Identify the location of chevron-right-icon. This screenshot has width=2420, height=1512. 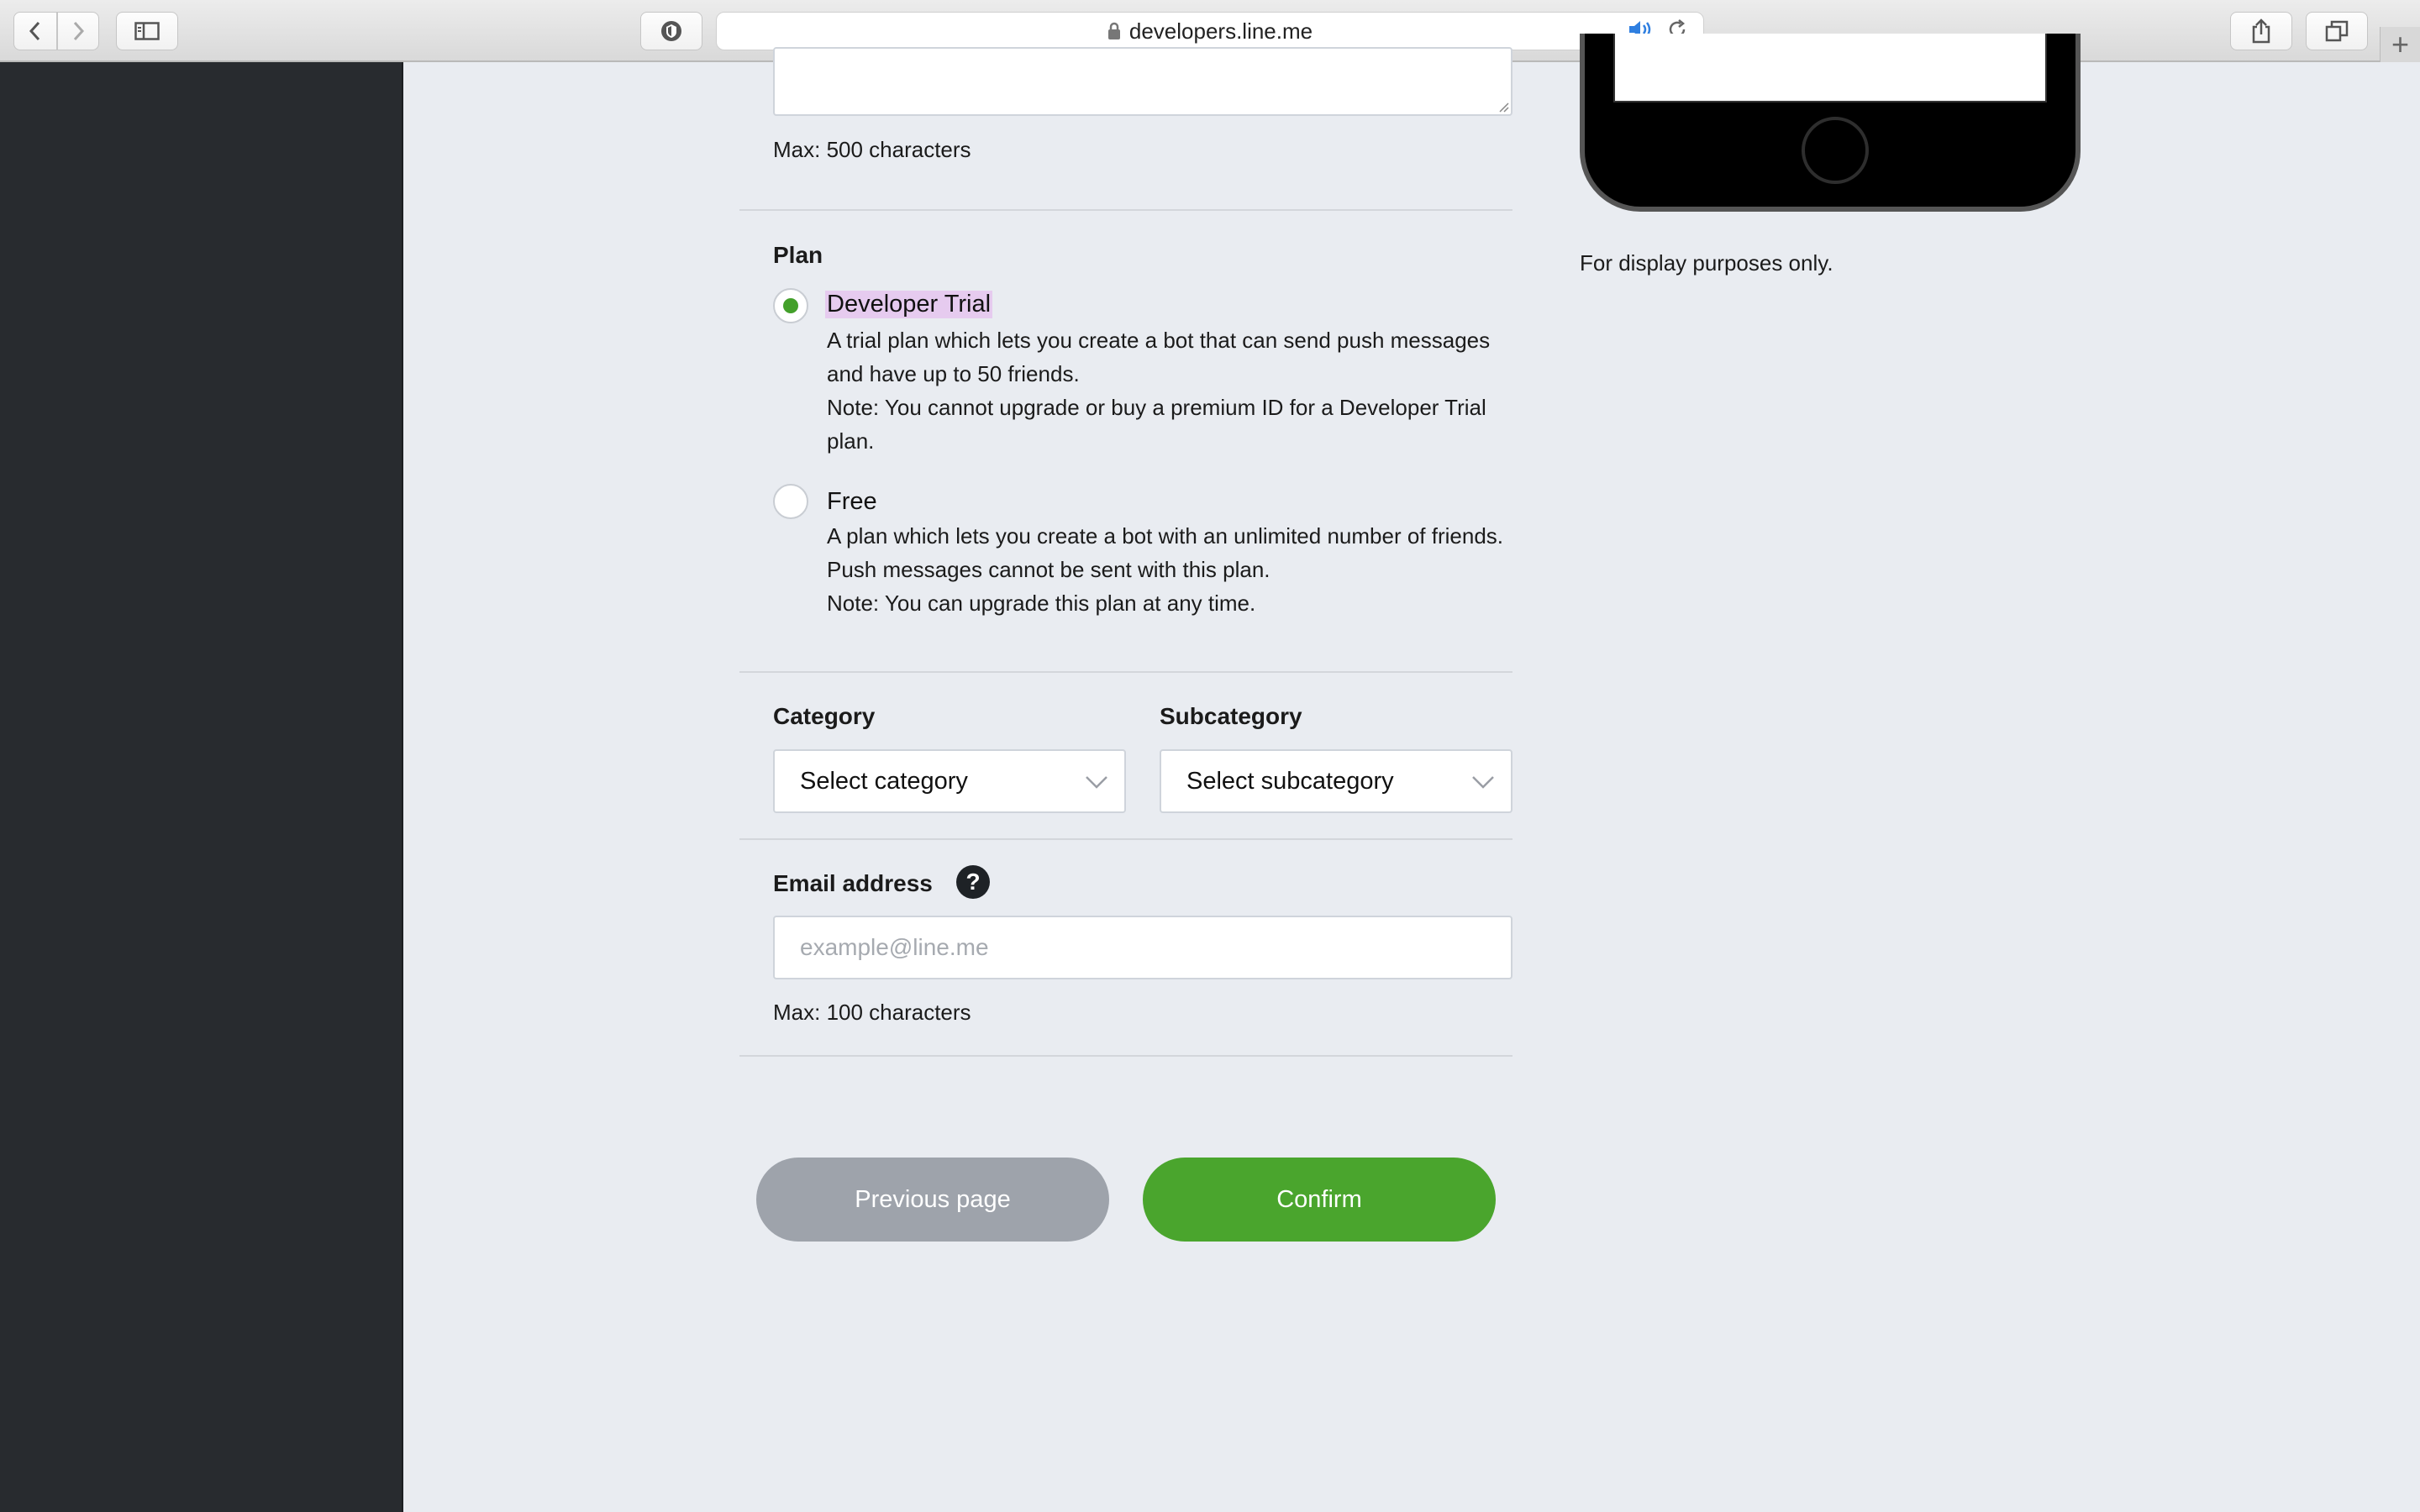
(79, 31).